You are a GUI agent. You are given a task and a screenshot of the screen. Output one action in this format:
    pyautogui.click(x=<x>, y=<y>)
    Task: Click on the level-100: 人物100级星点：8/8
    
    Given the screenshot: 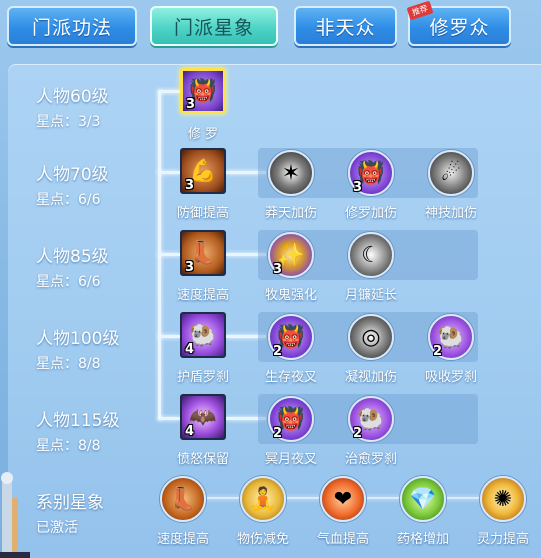 What is the action you would take?
    pyautogui.click(x=91, y=348)
    